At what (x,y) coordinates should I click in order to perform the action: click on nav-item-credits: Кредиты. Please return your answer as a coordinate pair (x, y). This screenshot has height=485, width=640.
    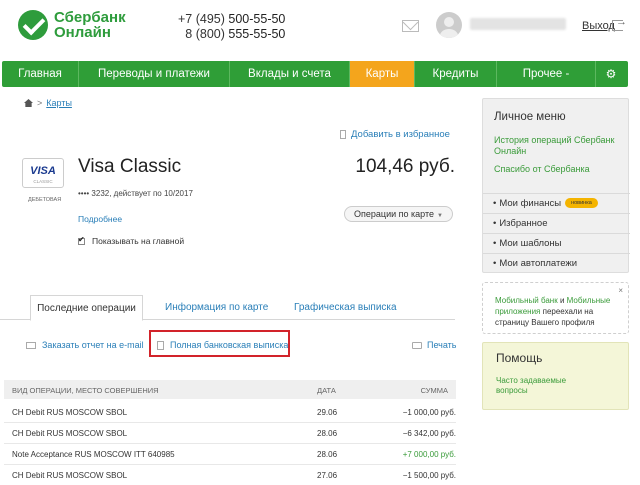
    Looking at the image, I should click on (456, 74).